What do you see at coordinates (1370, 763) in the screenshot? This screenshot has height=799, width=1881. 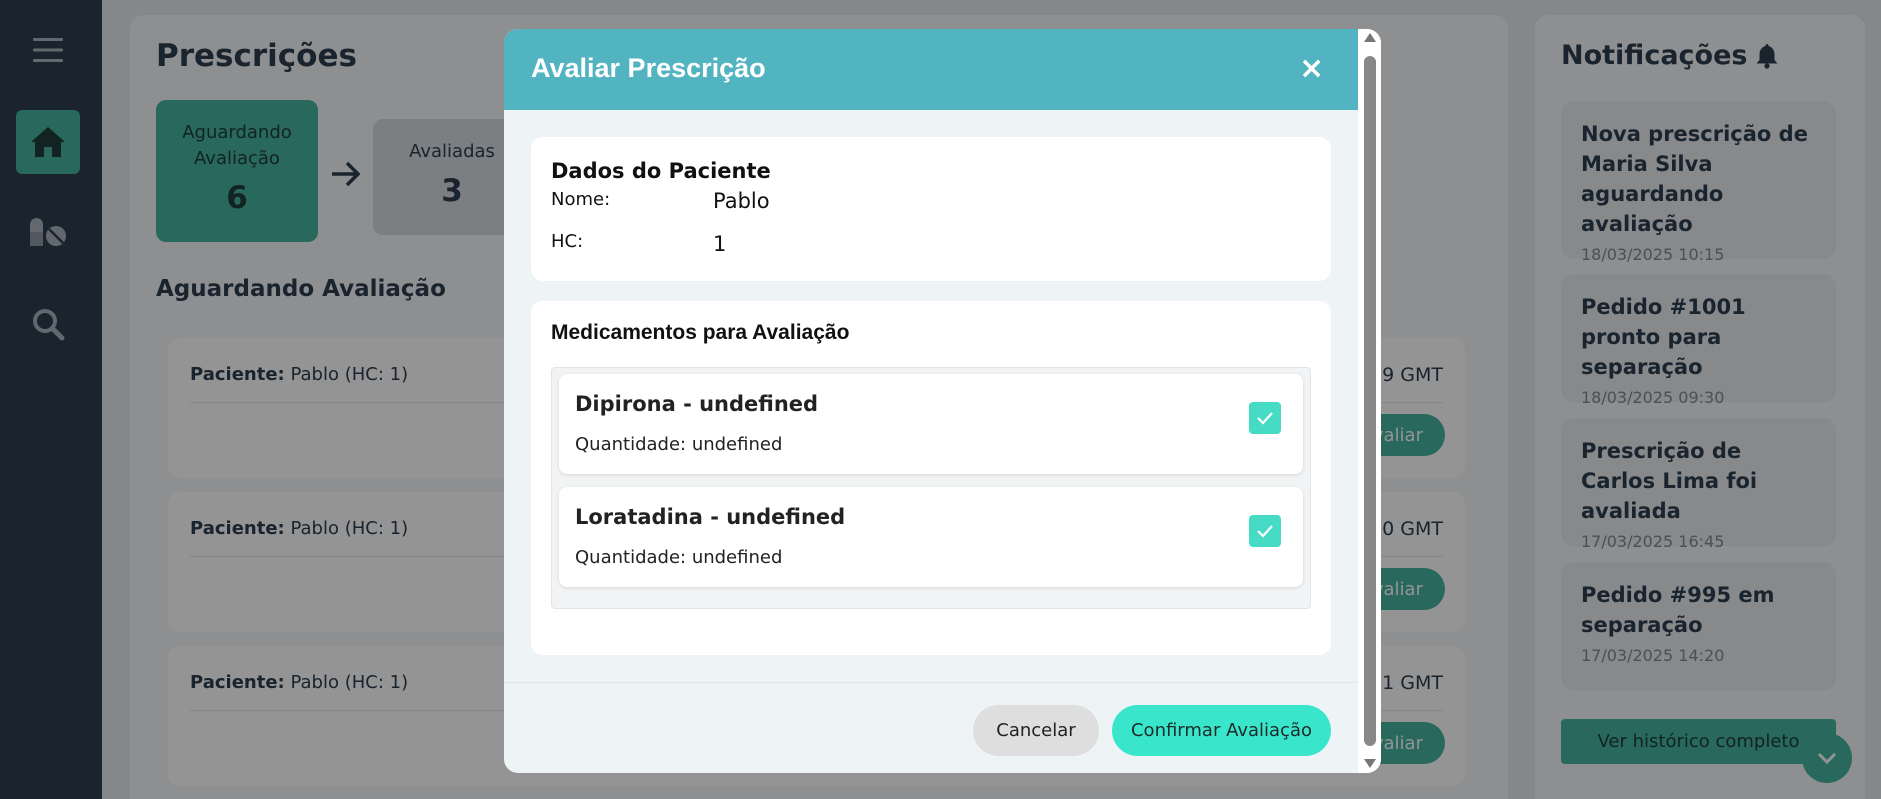 I see `scroll-down-arrow-icon` at bounding box center [1370, 763].